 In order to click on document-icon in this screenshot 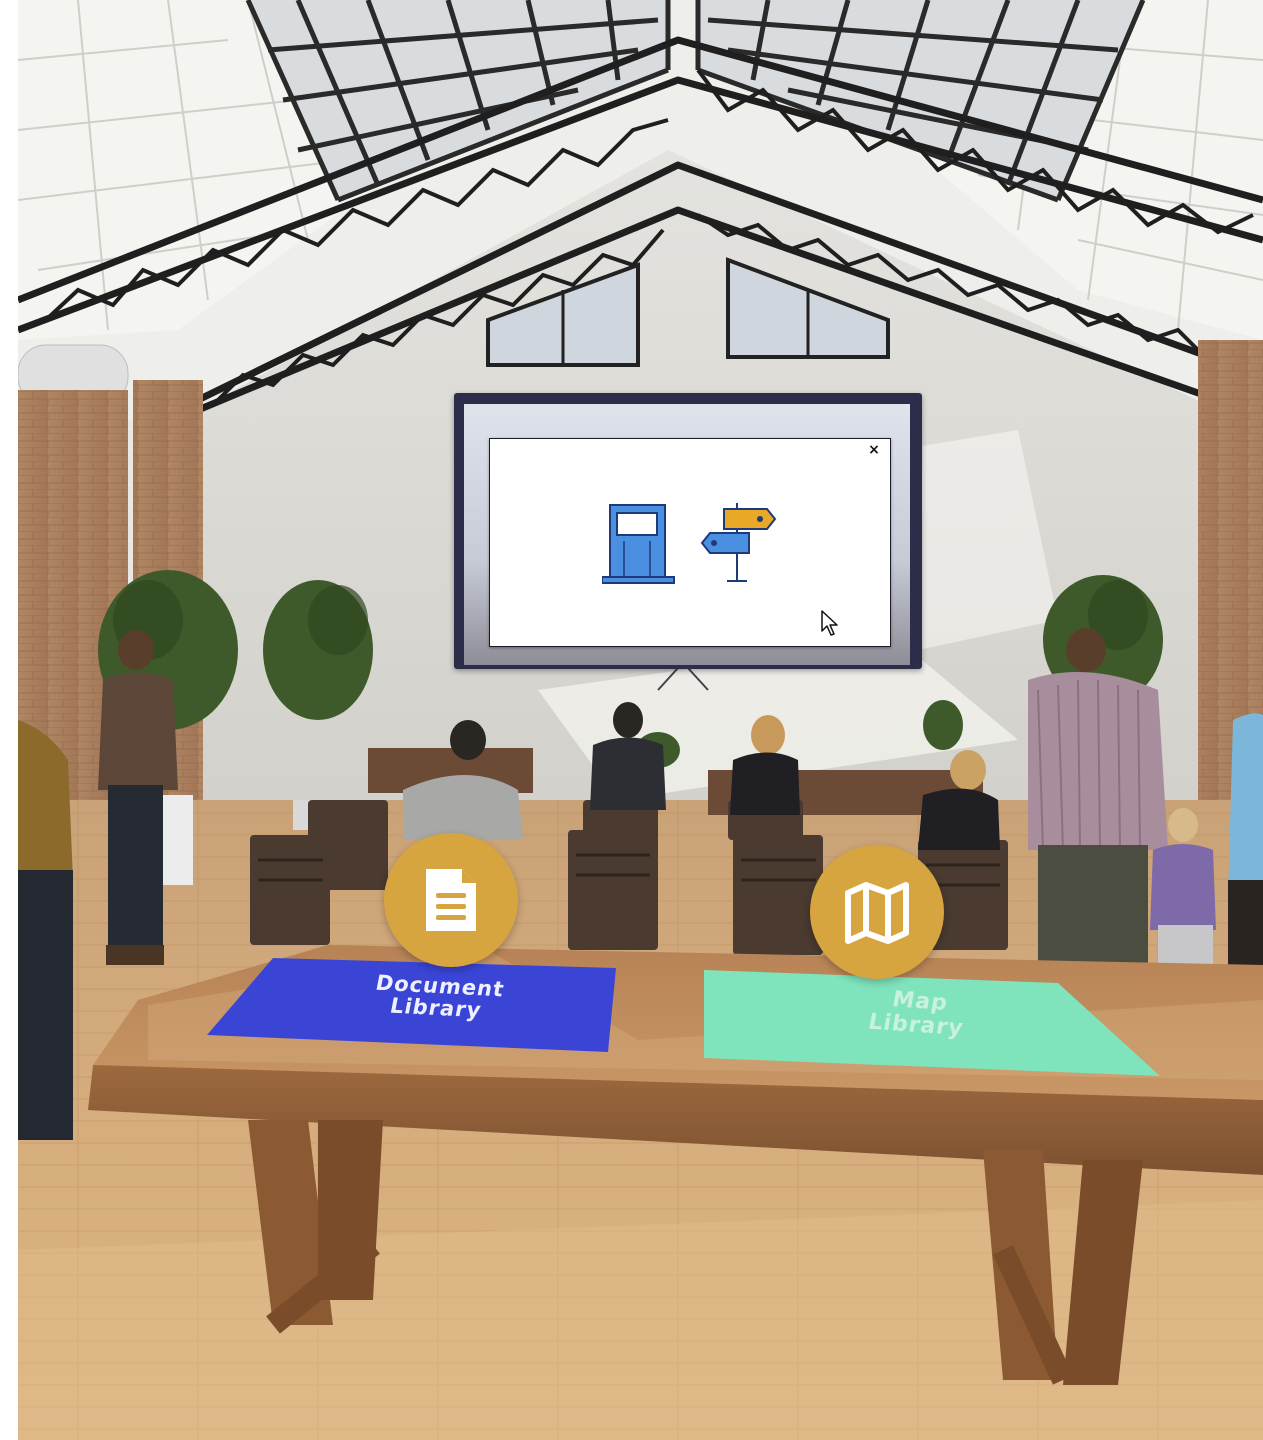, I will do `click(451, 900)`.